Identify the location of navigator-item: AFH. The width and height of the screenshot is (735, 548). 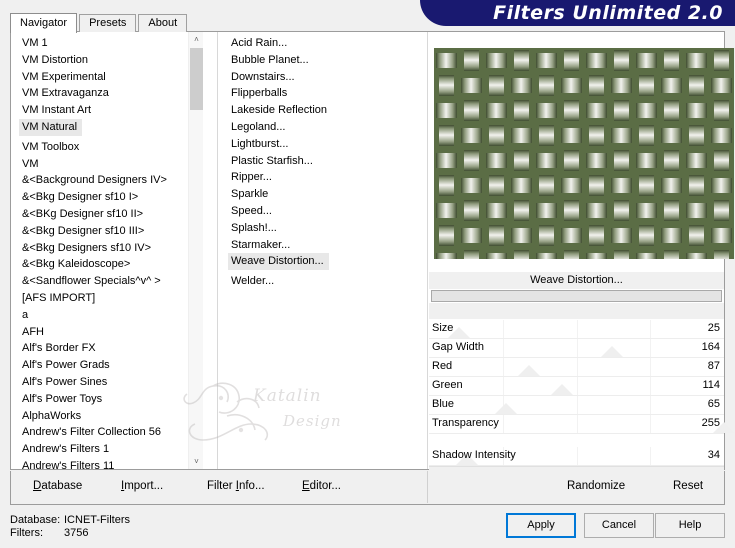
(107, 332).